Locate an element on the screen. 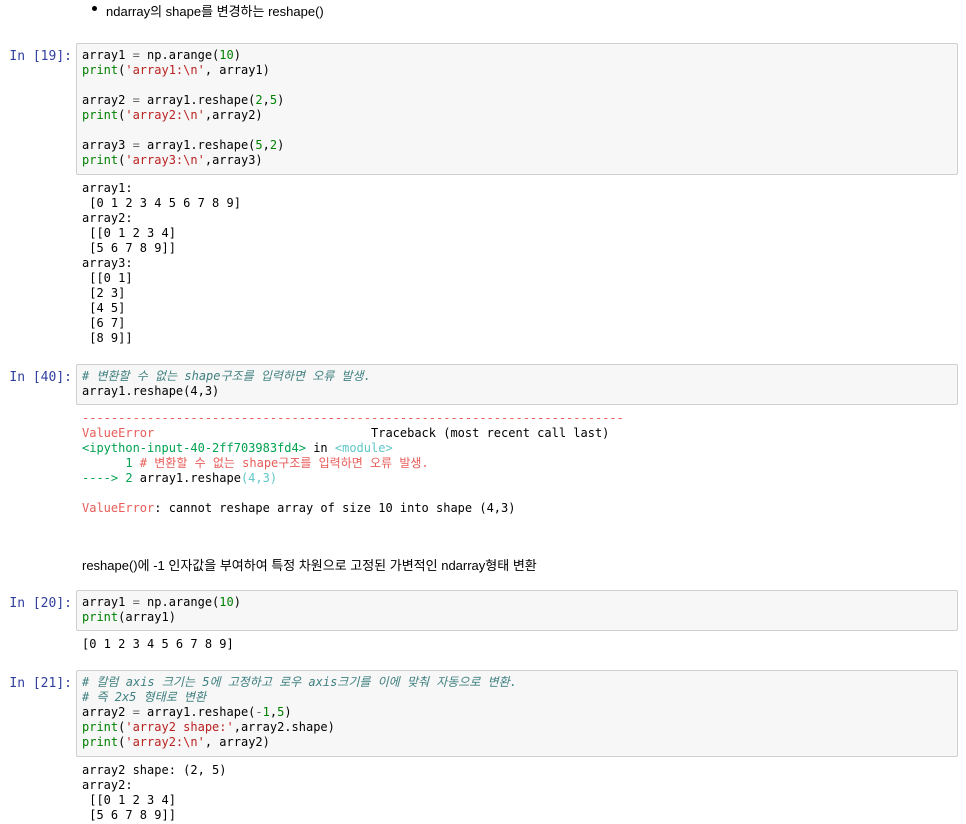 This screenshot has width=966, height=824. bullet-text: ndarray의 shape를 변경하는 reshape() is located at coordinates (215, 11).